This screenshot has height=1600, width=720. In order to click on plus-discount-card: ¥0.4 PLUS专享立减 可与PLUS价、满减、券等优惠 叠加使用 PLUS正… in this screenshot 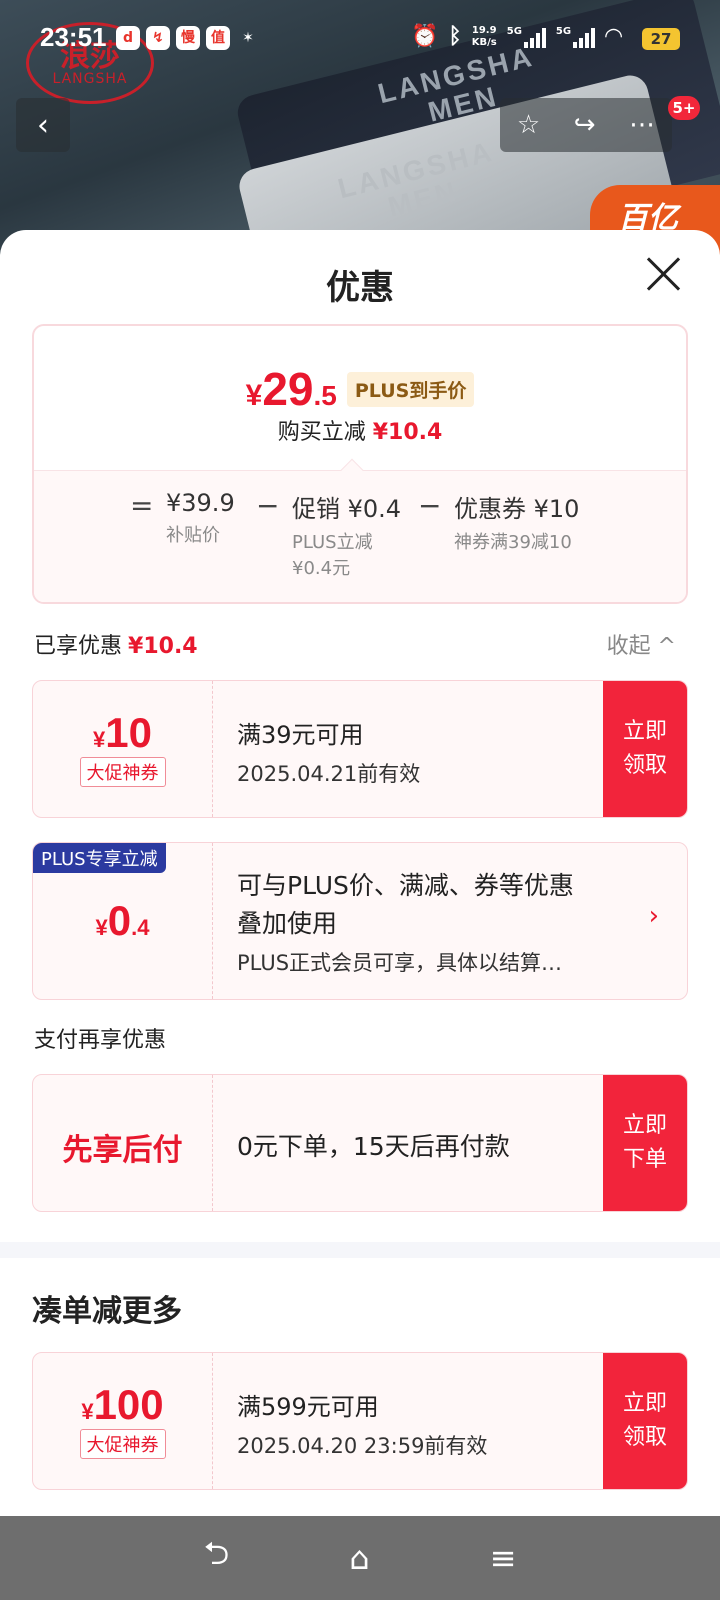, I will do `click(360, 921)`.